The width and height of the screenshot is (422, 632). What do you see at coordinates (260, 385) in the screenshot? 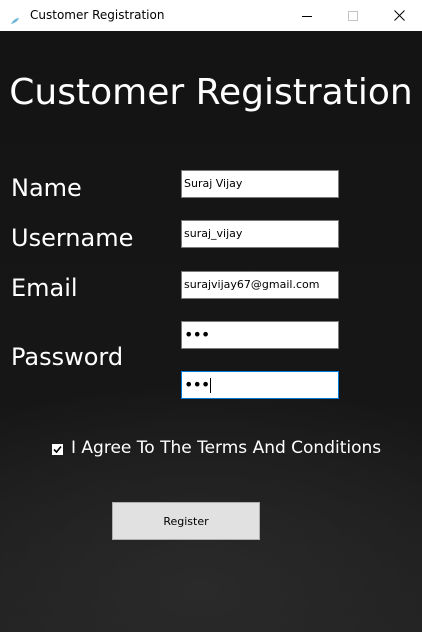
I see `confirm-password-field: •••` at bounding box center [260, 385].